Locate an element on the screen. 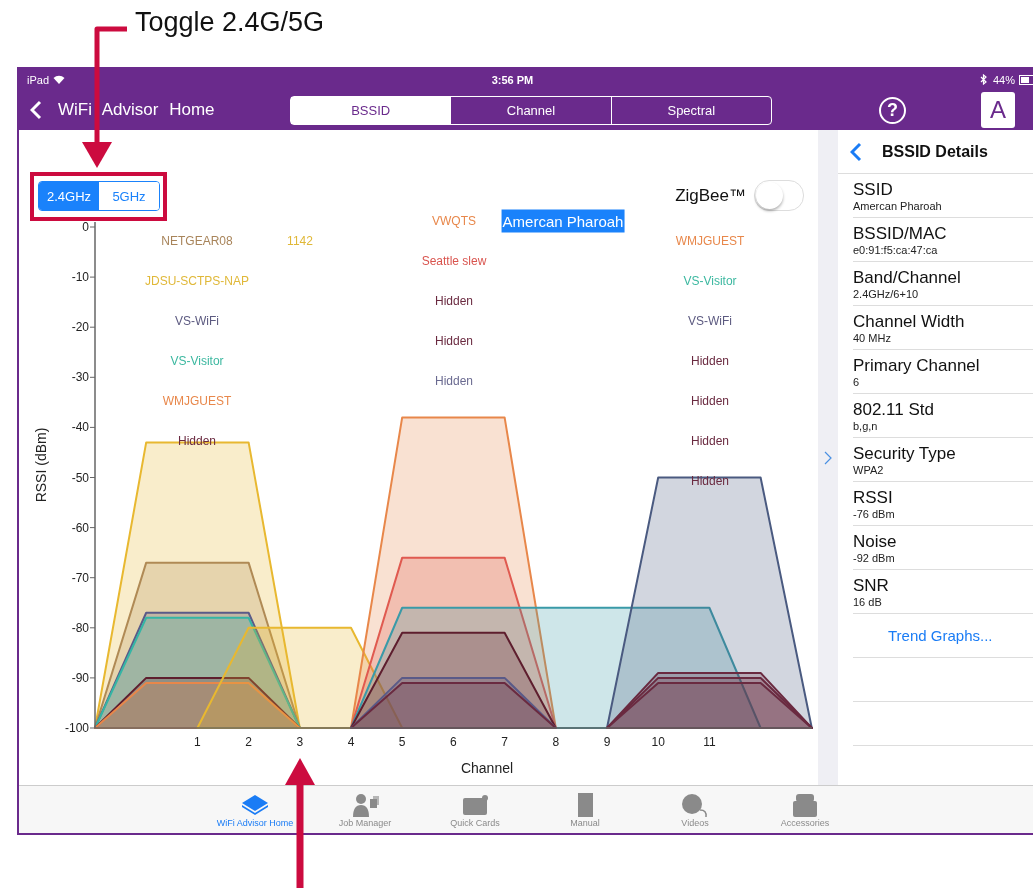 This screenshot has height=893, width=1033. x-tick-label: 6 is located at coordinates (453, 742).